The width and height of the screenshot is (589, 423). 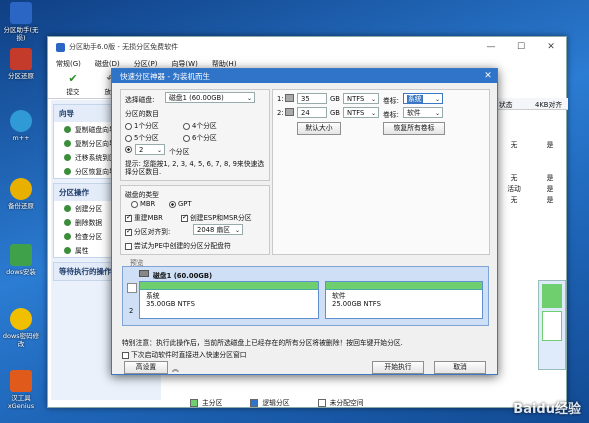 I want to click on radio-label: GPT, so click(x=185, y=204).